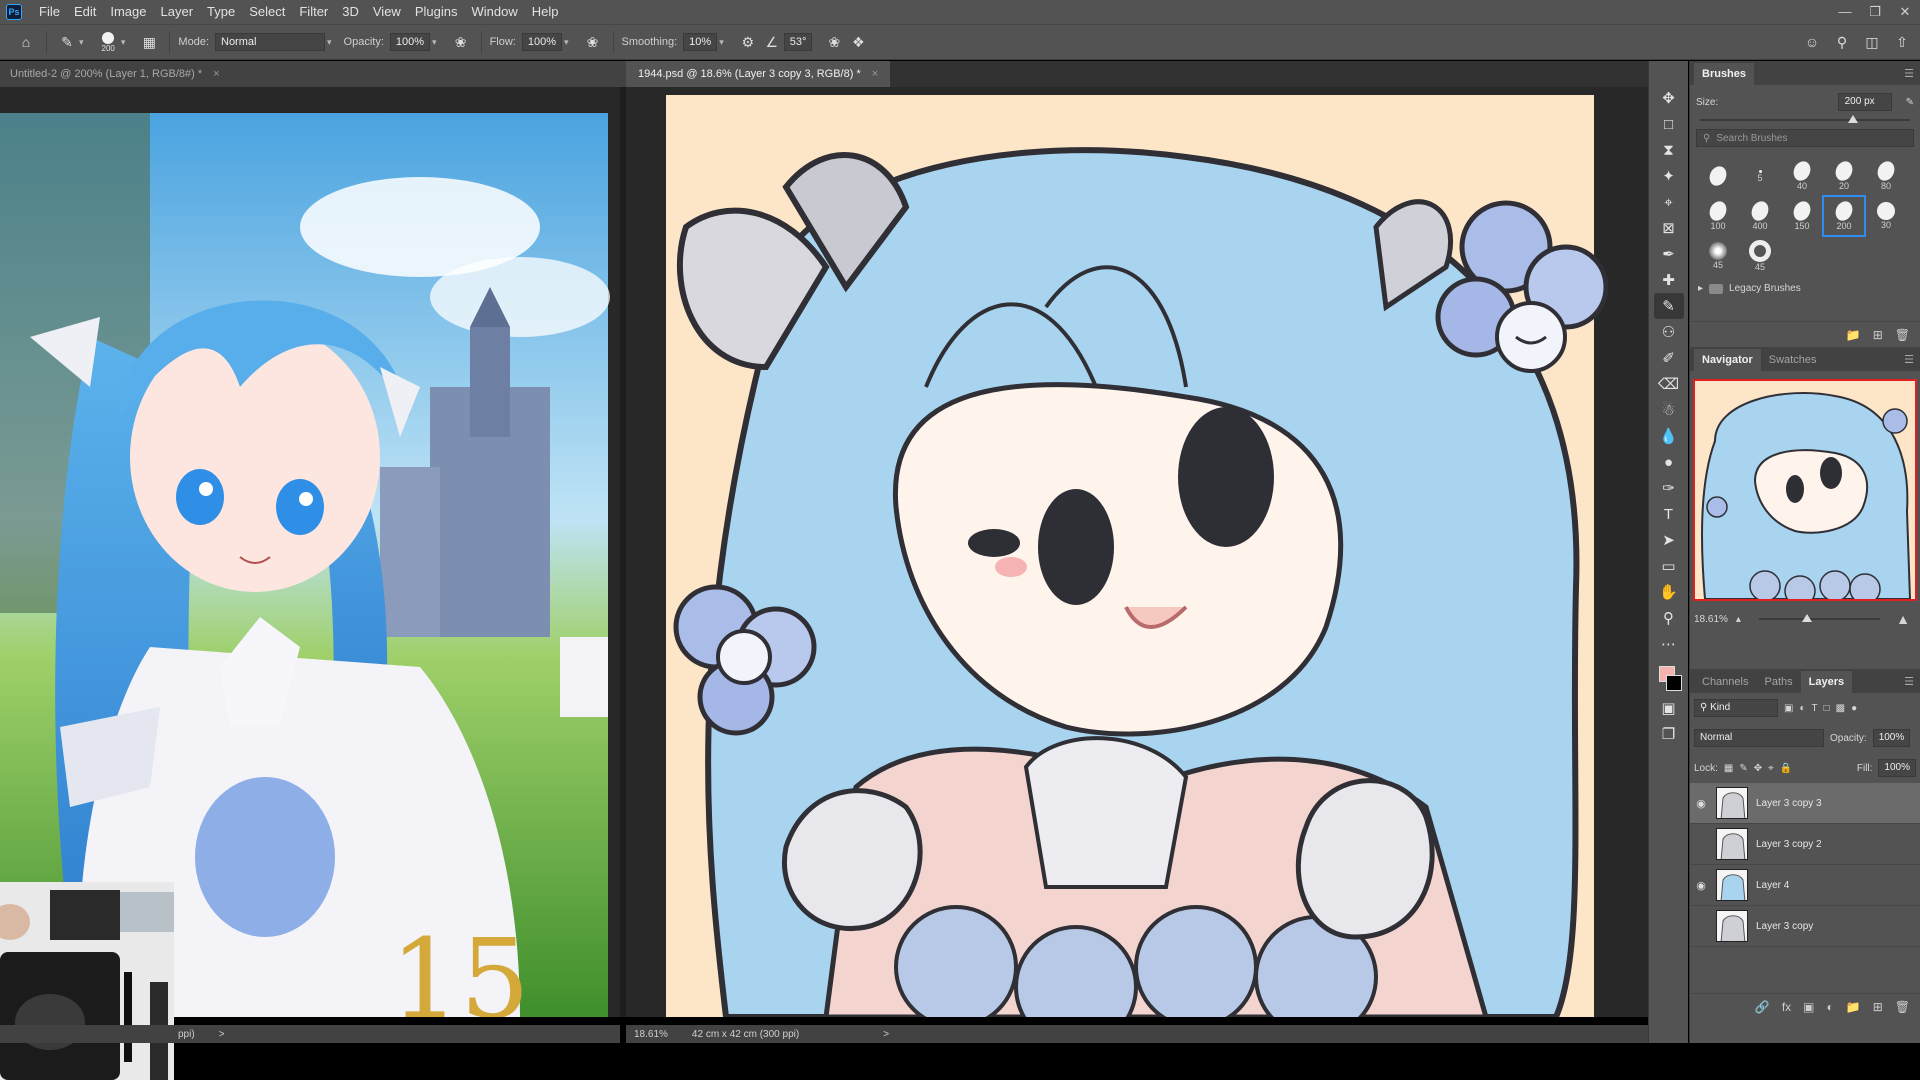 Image resolution: width=1920 pixels, height=1080 pixels. Describe the element at coordinates (1842, 42) in the screenshot. I see `search-icon: ⚲` at that location.